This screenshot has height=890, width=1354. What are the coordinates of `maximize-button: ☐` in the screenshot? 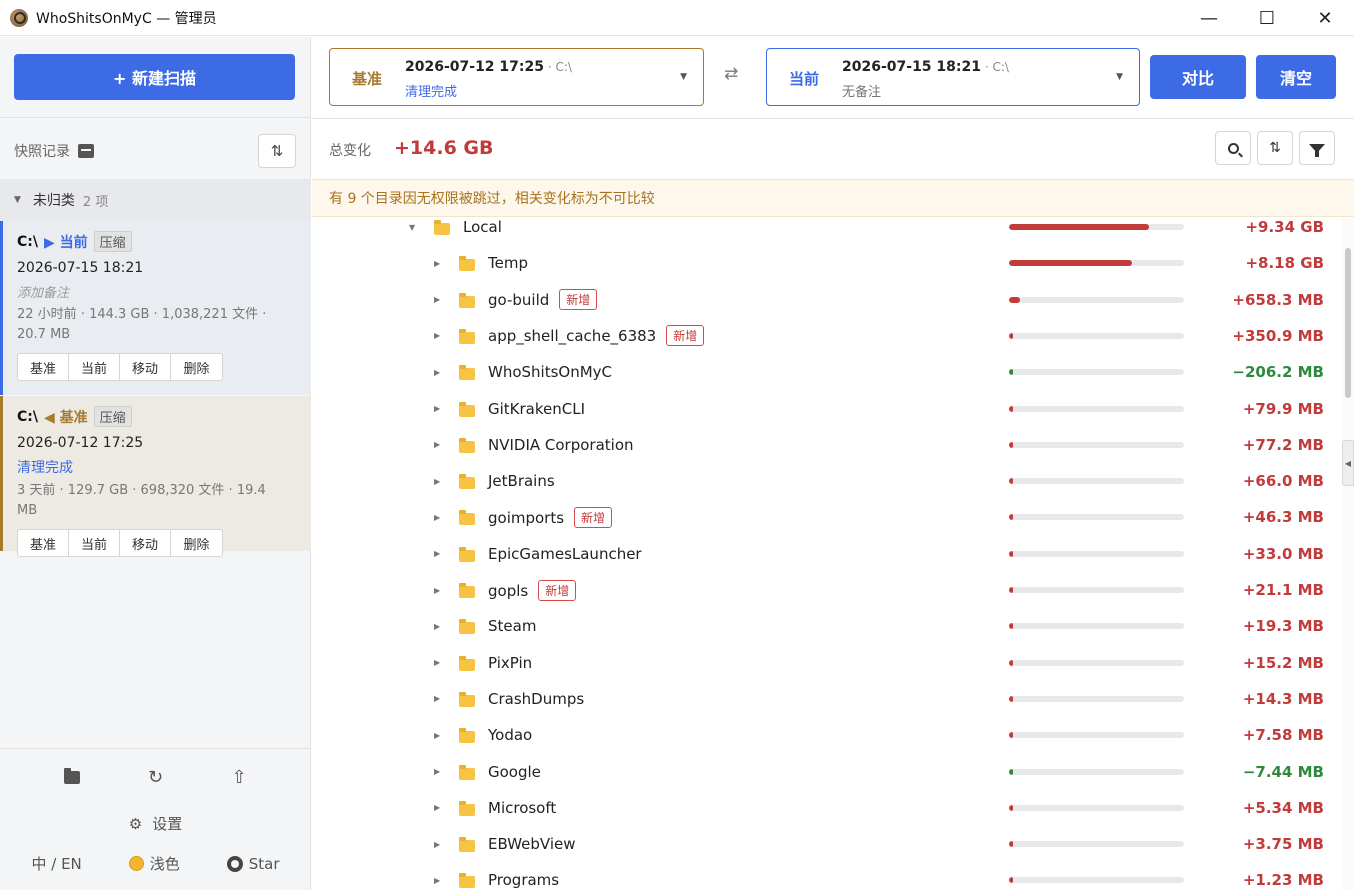 It's located at (1267, 18).